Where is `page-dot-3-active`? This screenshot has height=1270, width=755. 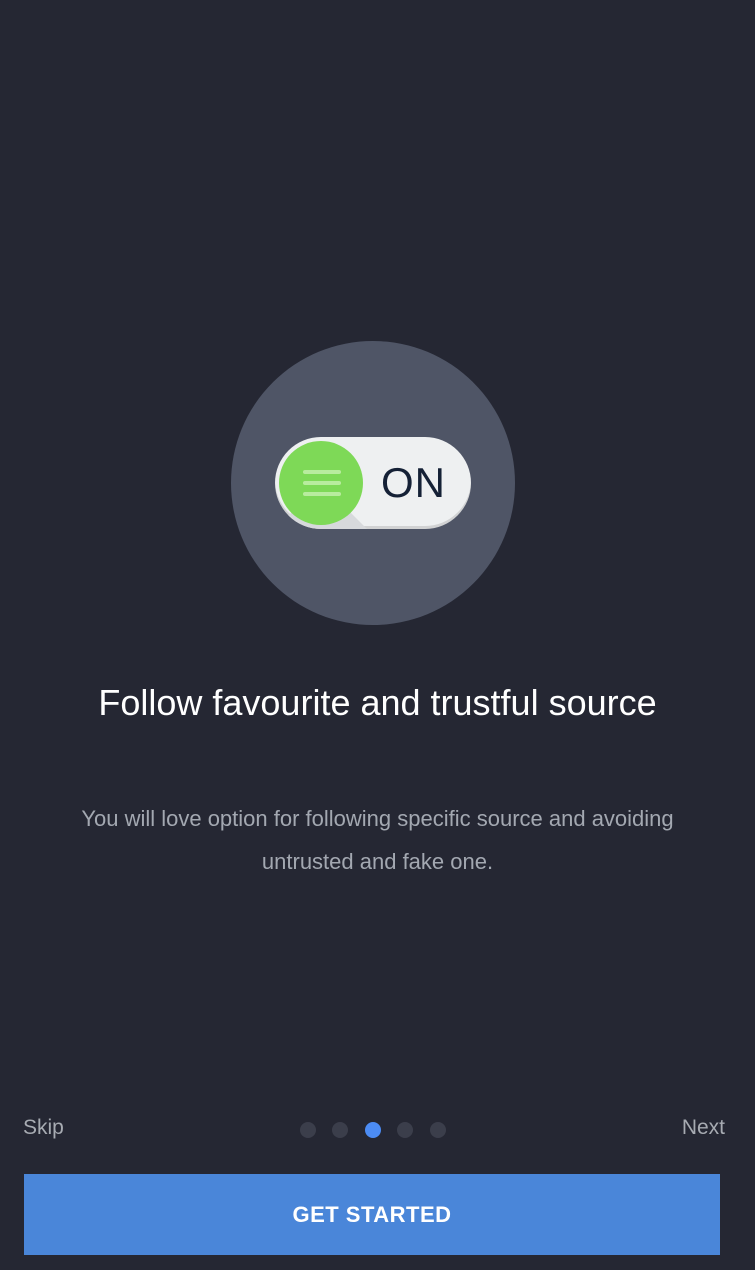 page-dot-3-active is located at coordinates (373, 1130).